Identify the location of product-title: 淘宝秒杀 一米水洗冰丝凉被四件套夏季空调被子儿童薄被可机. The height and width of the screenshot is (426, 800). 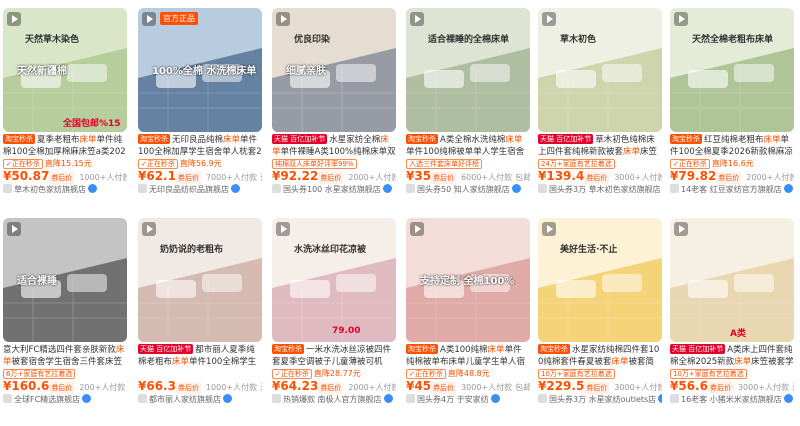
(334, 356).